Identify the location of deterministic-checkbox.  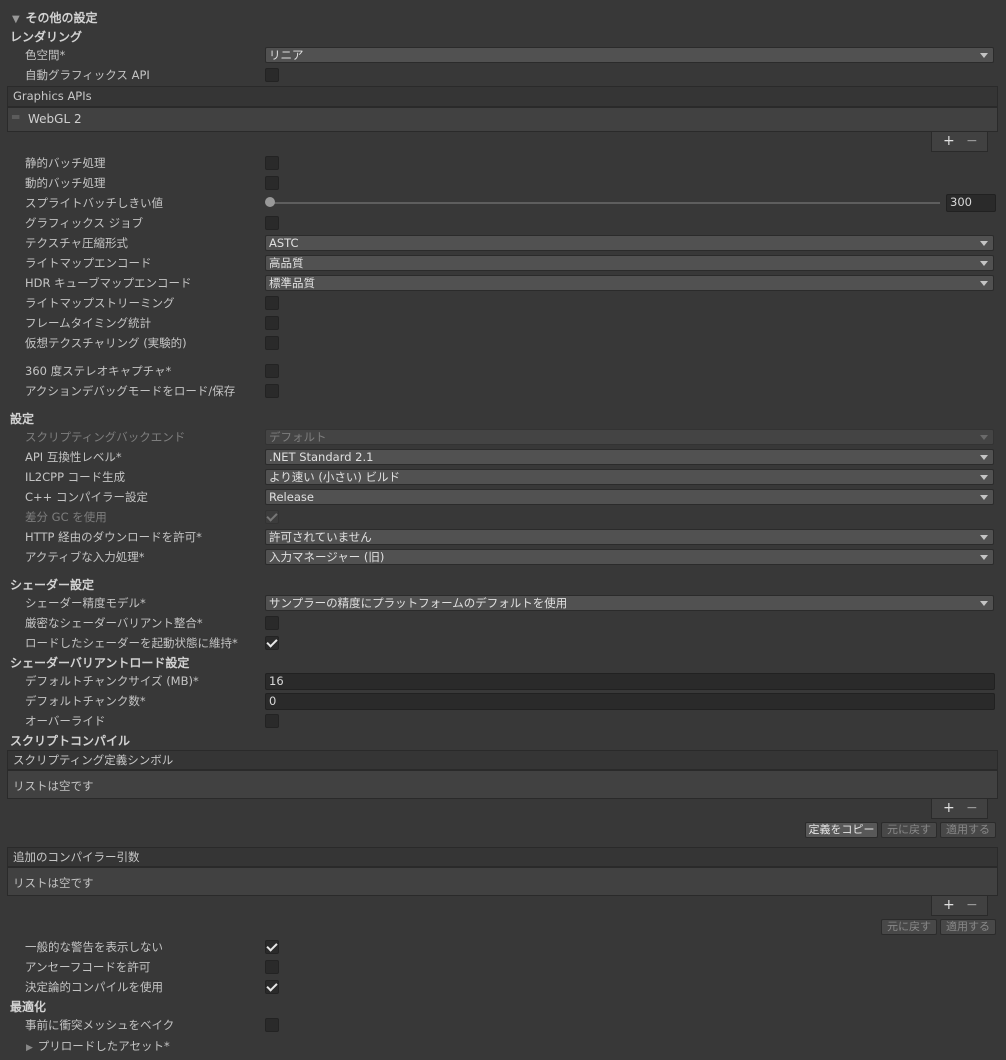
(272, 987).